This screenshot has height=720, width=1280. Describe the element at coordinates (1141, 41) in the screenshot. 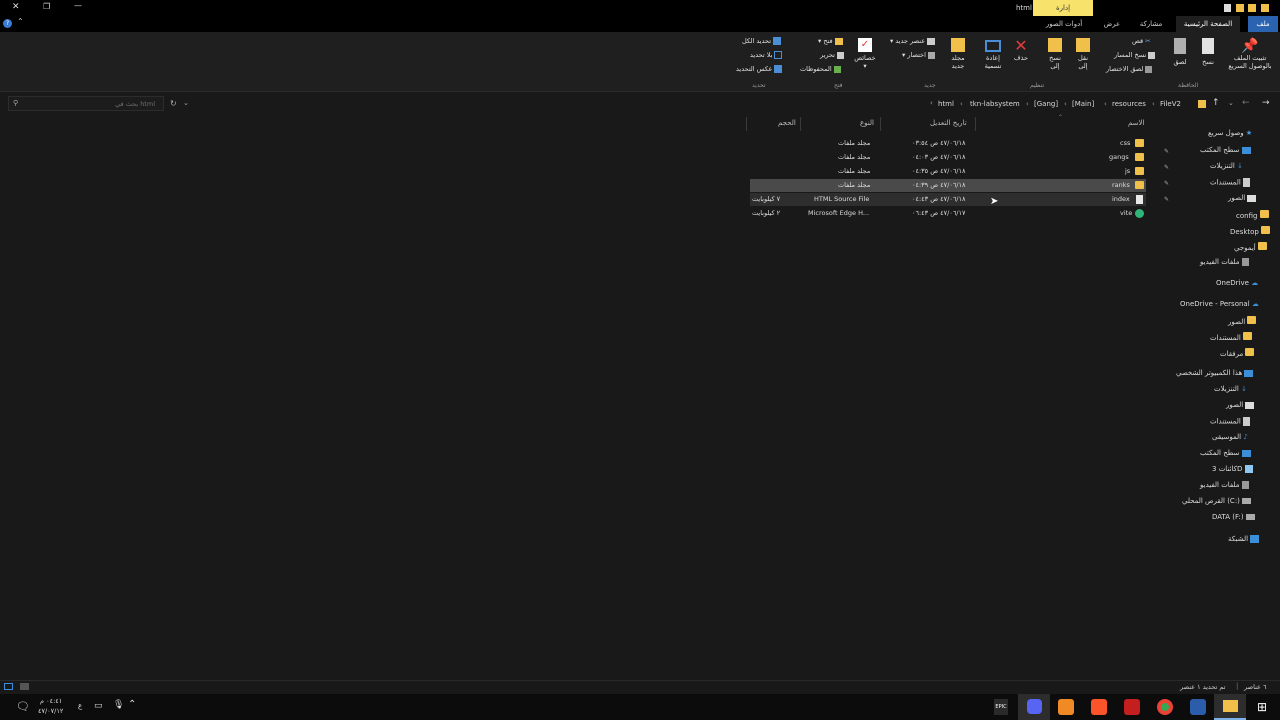

I see `cut-button: قص ✂` at that location.